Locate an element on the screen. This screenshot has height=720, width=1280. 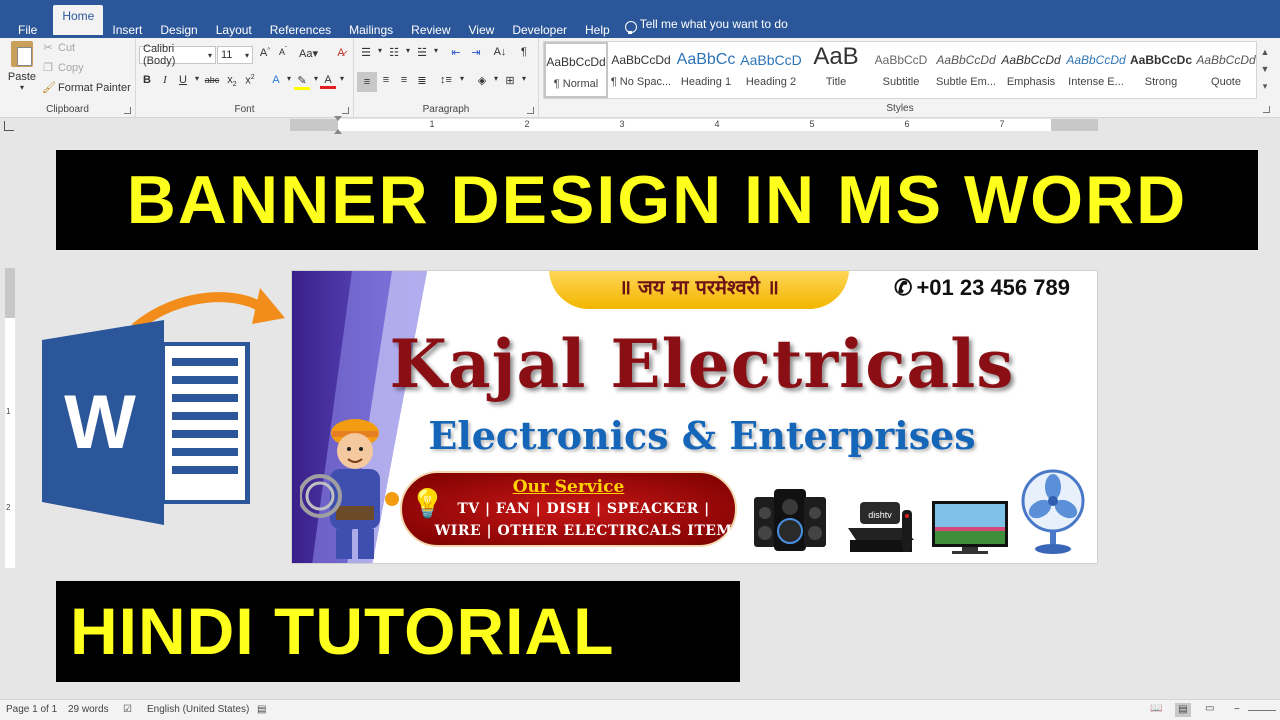
pilcrow-icon: ¶ is located at coordinates (524, 52).